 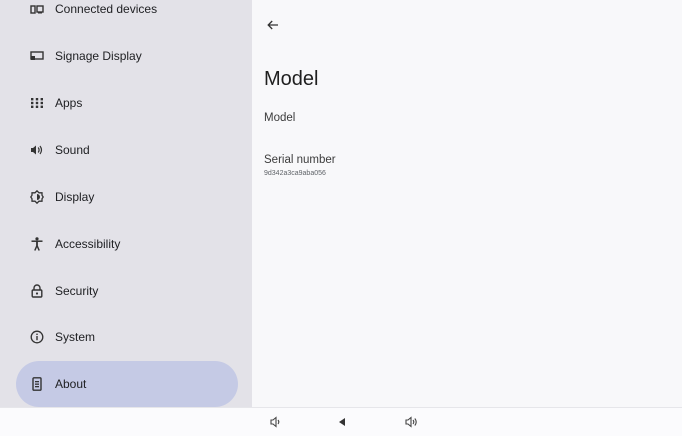 I want to click on row-title: Model, so click(x=280, y=118).